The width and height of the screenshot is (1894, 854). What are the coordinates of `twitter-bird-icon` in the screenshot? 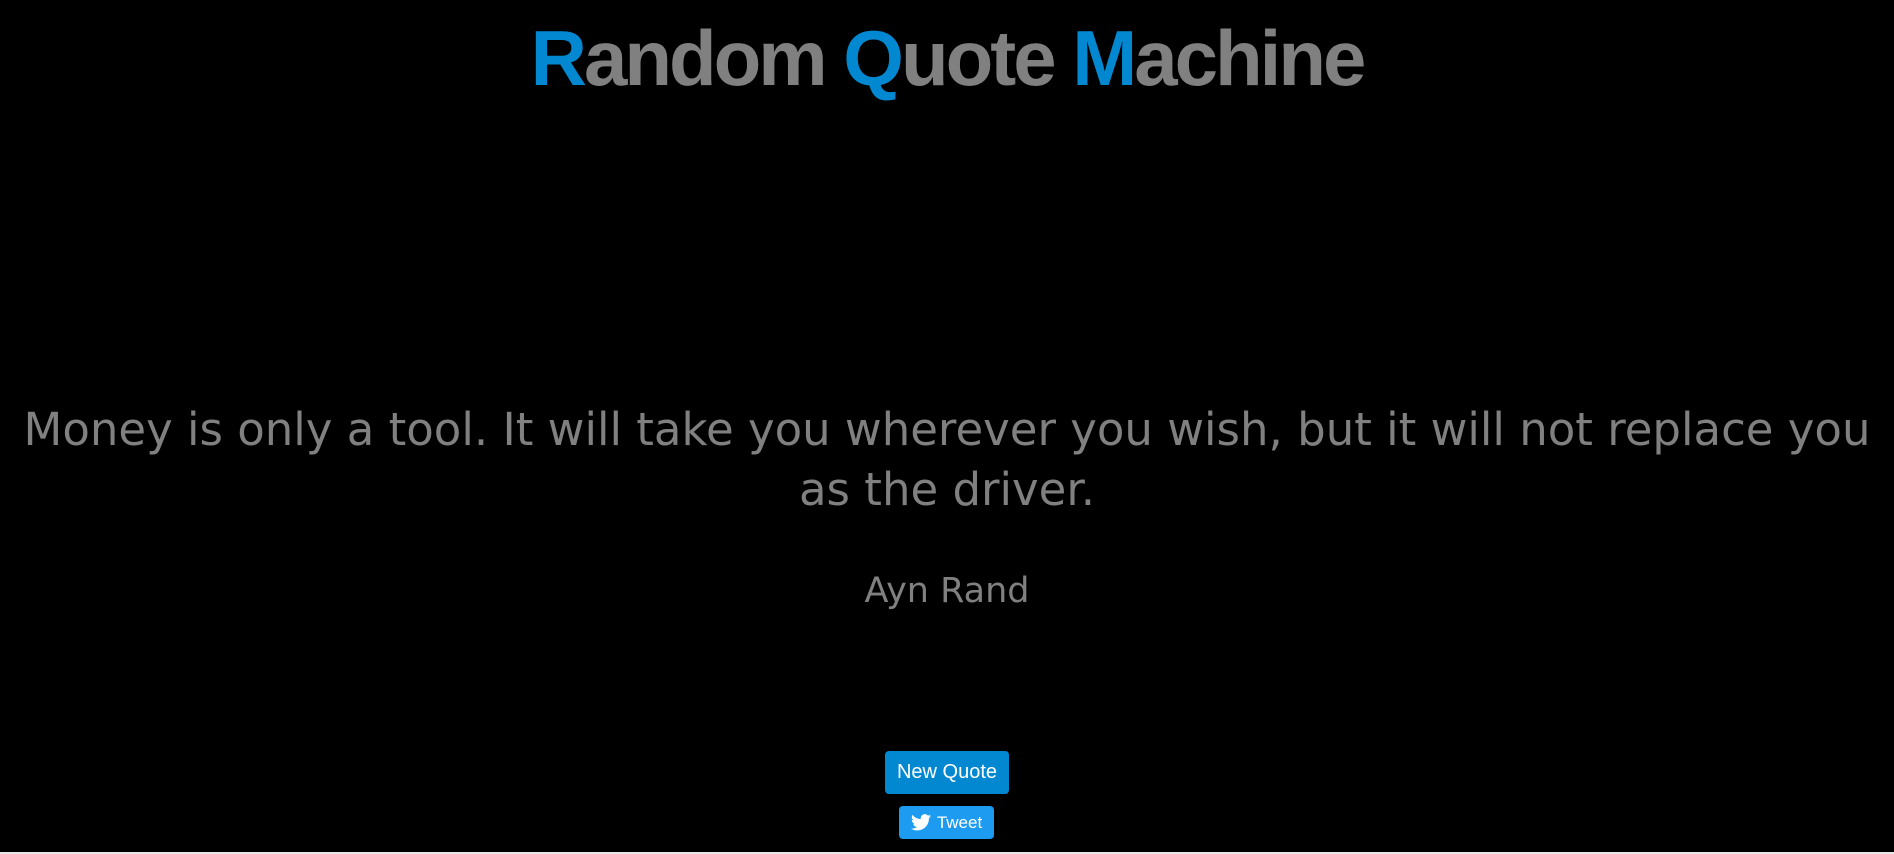 It's located at (920, 822).